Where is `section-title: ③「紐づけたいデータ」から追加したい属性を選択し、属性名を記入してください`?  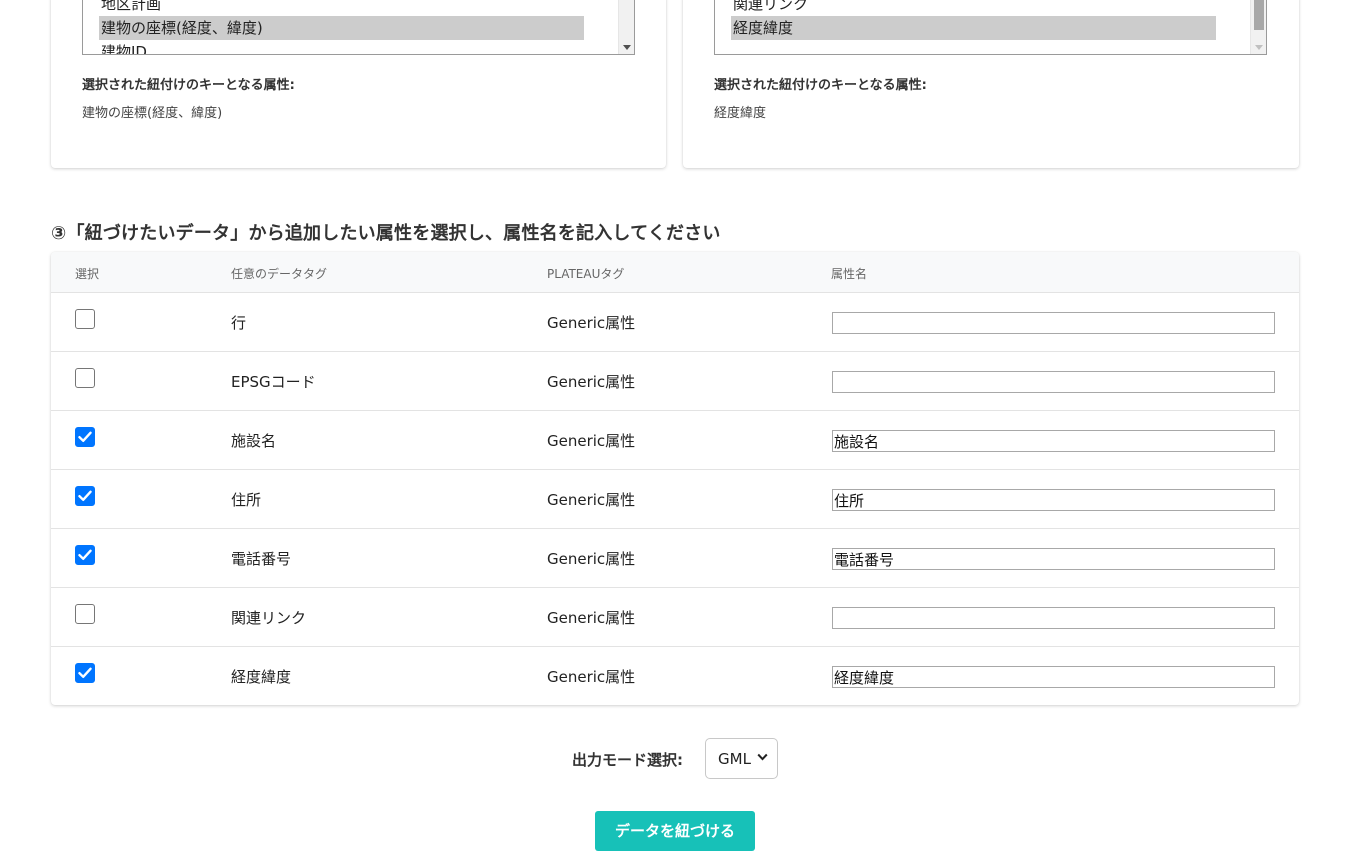 section-title: ③「紐づけたいデータ」から追加したい属性を選択し、属性名を記入してください is located at coordinates (386, 233).